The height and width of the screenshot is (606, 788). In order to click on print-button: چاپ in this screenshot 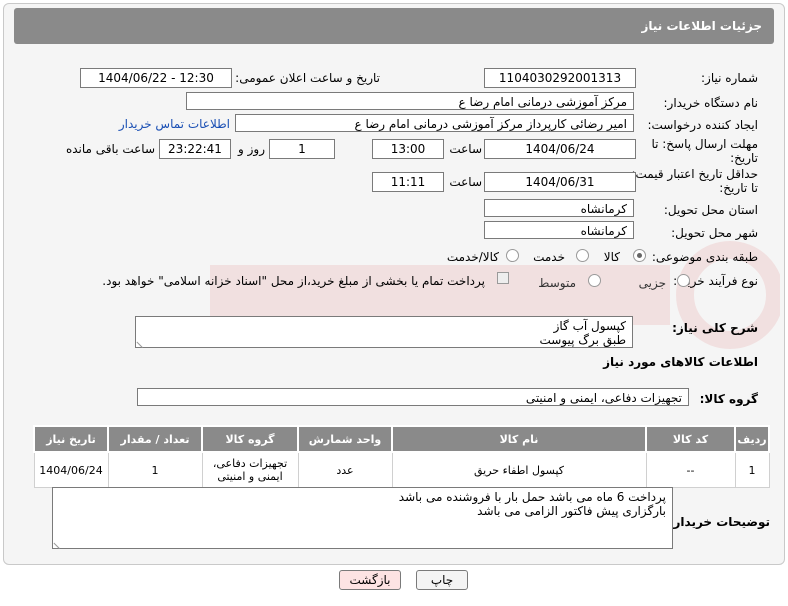, I will do `click(442, 580)`.